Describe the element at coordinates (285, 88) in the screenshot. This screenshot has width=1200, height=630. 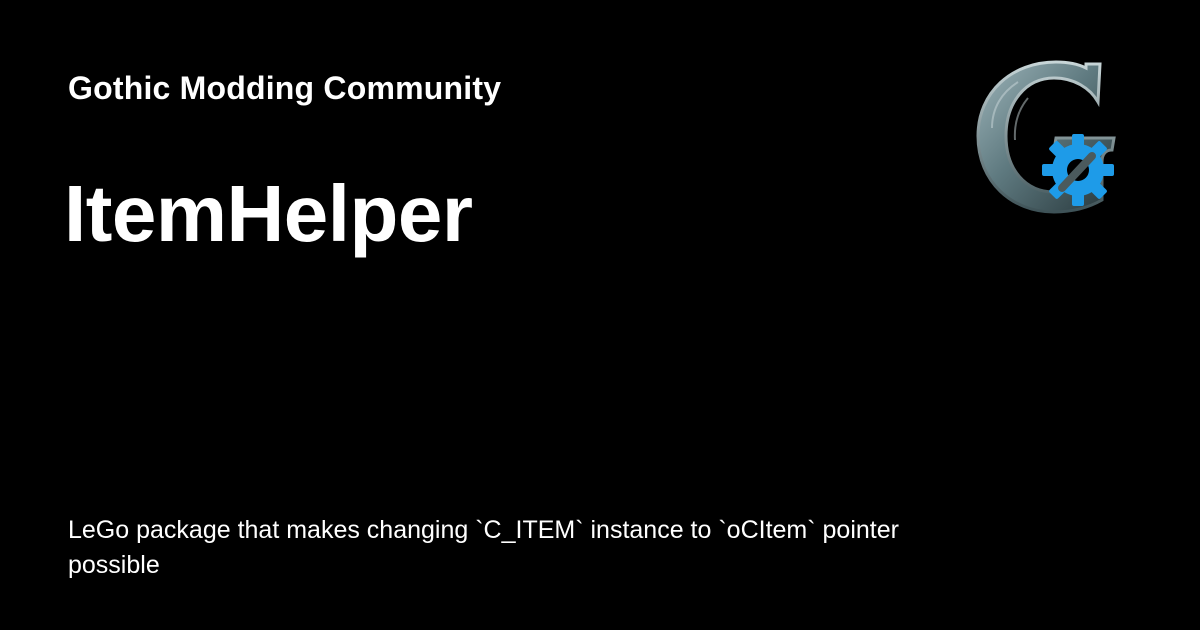
I see `site-name: Gothic Modding Community` at that location.